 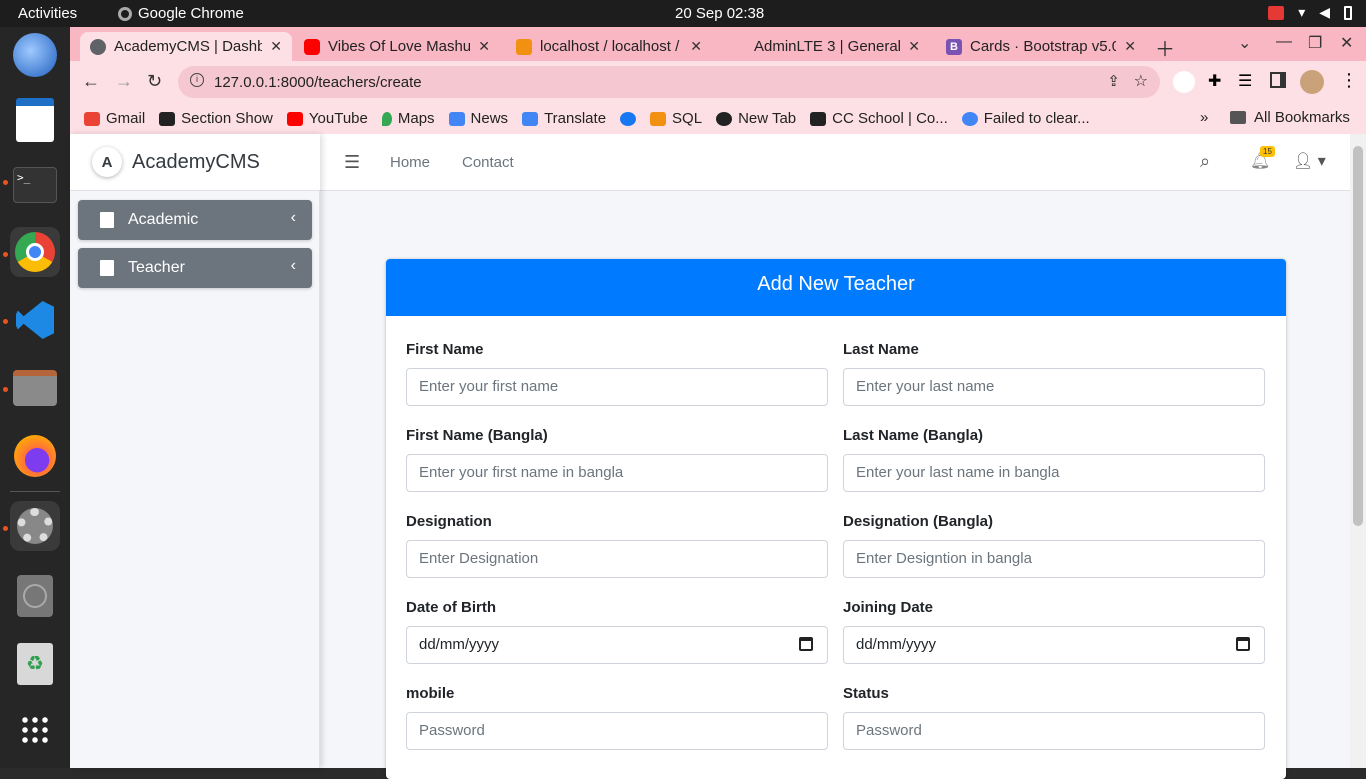 I want to click on scrollbar-thumb, so click(x=1358, y=336).